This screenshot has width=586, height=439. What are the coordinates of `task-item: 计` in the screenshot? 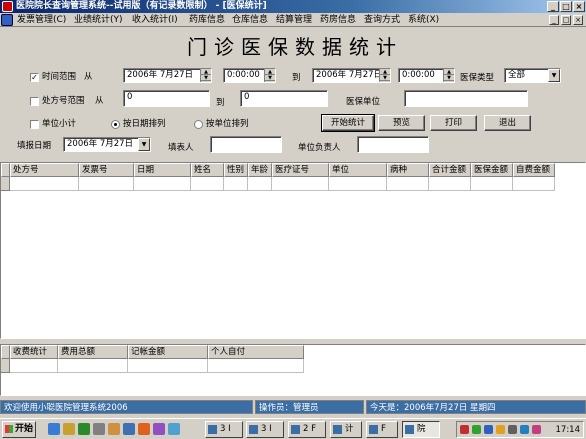 It's located at (346, 429).